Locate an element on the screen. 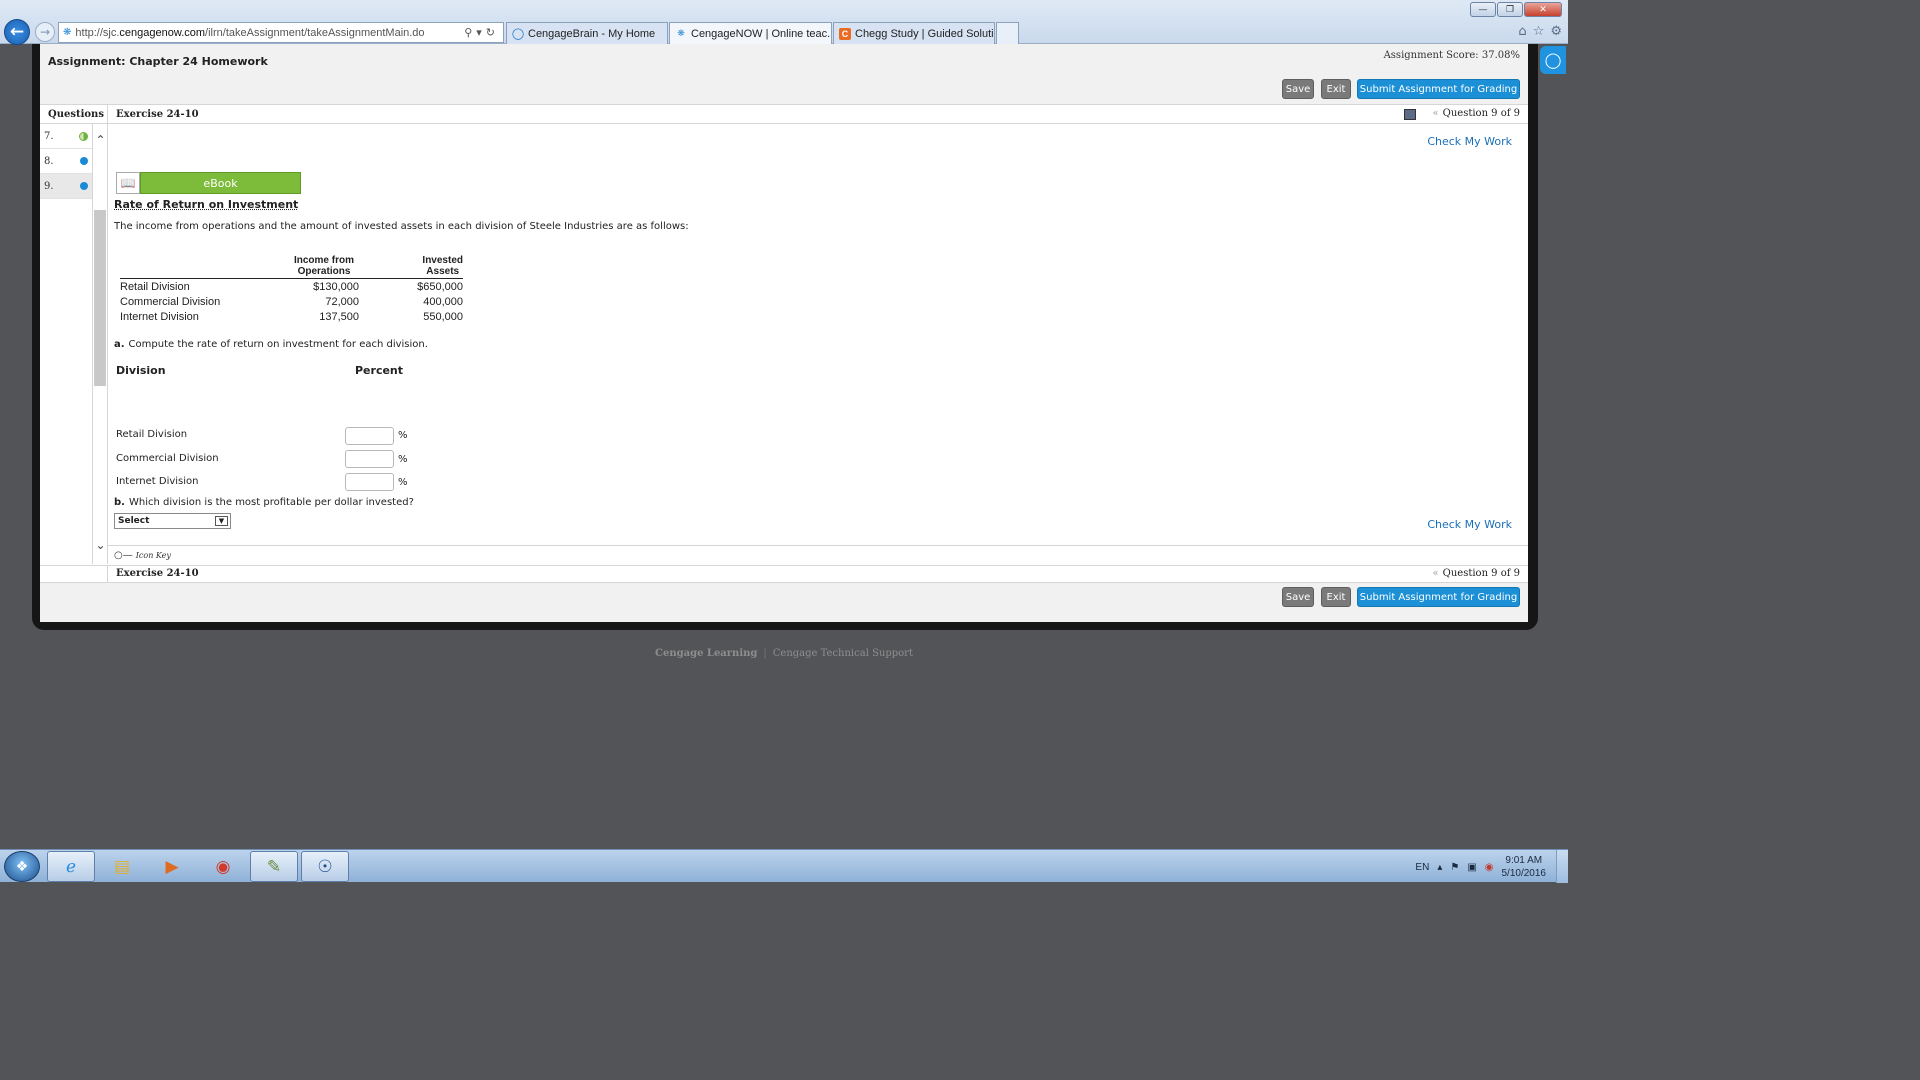  forward-button: → is located at coordinates (45, 32).